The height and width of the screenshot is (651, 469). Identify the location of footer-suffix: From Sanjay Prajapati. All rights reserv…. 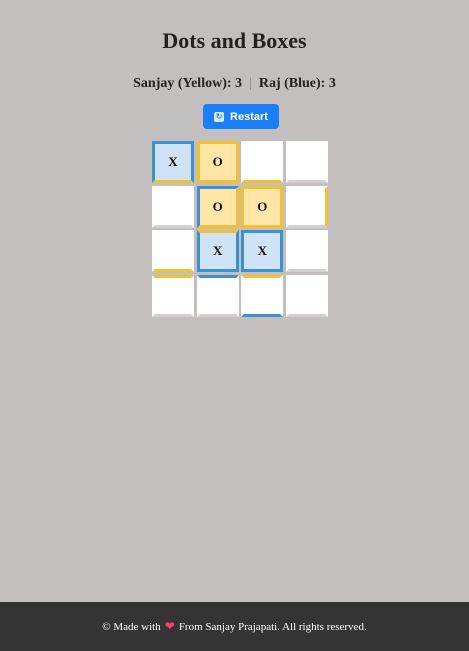
(272, 626).